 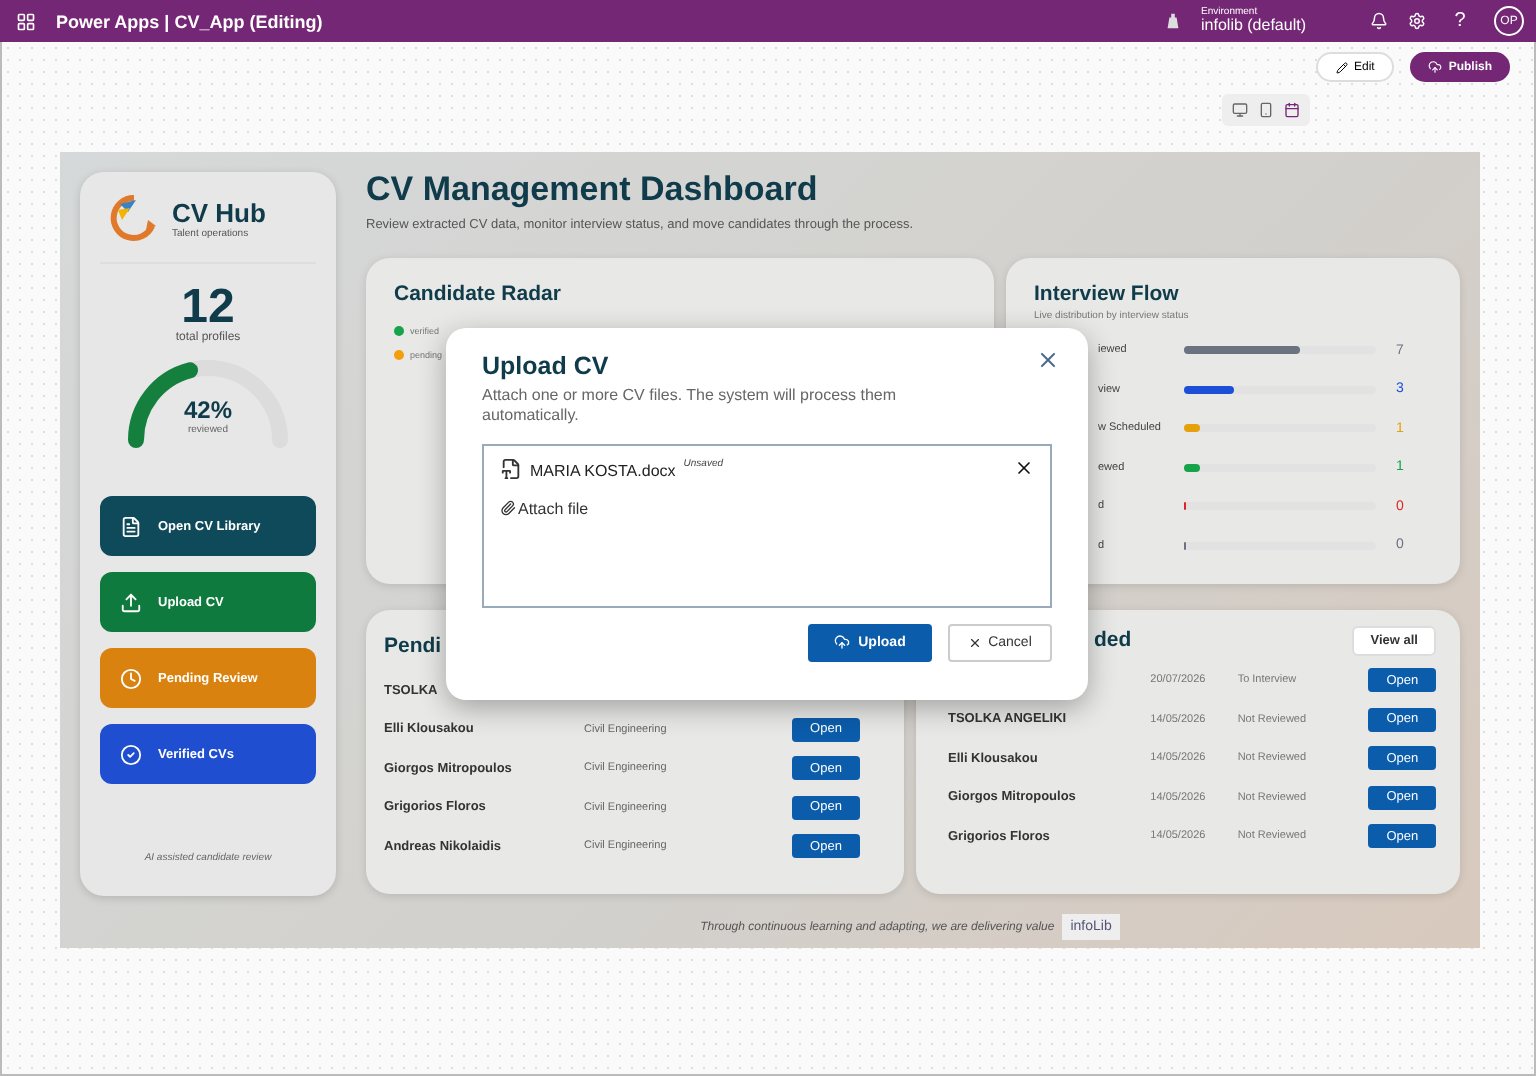 I want to click on total-count: 12, so click(x=208, y=308).